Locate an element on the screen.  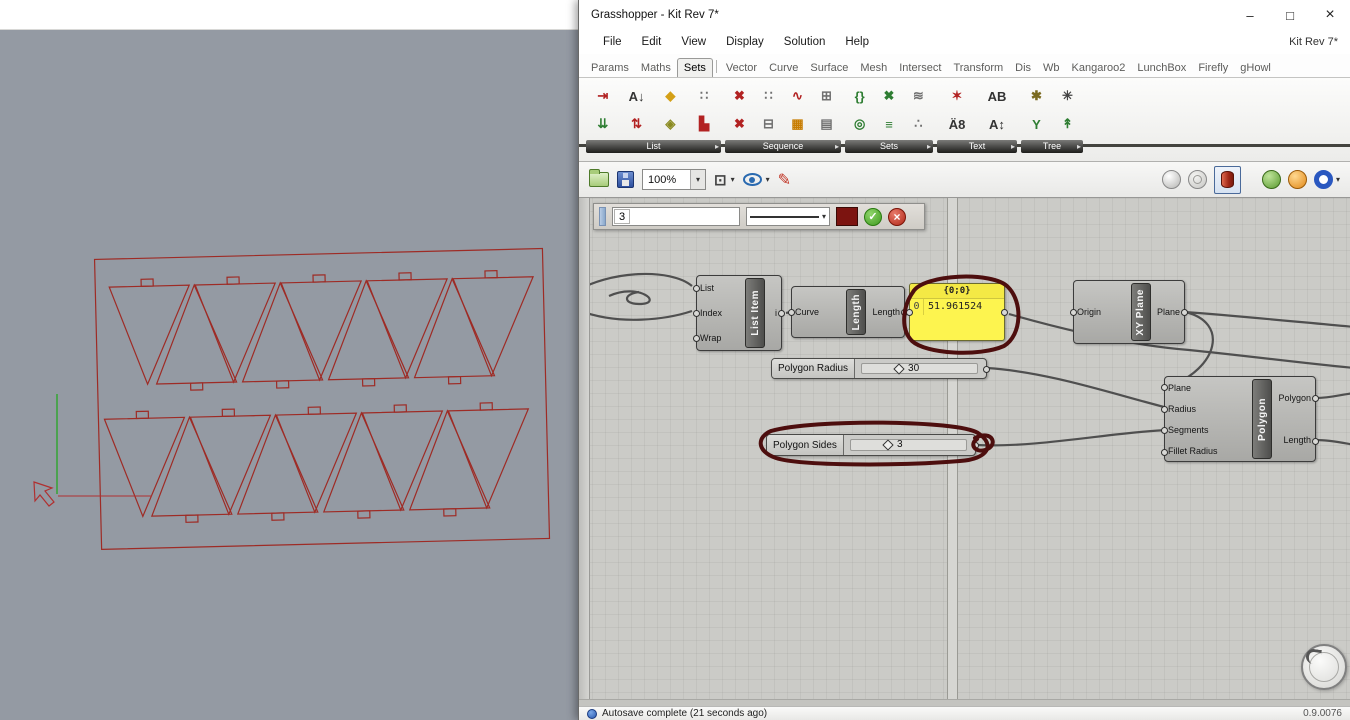
zoom-dropdown: 100% ▾ is located at coordinates (674, 179).